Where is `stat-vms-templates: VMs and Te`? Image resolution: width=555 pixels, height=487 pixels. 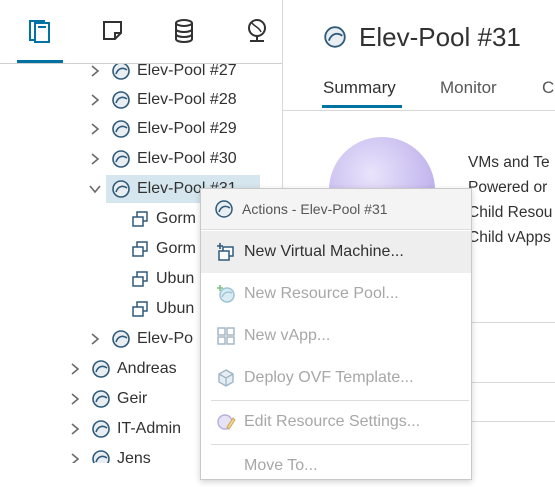
stat-vms-templates: VMs and Te is located at coordinates (509, 162).